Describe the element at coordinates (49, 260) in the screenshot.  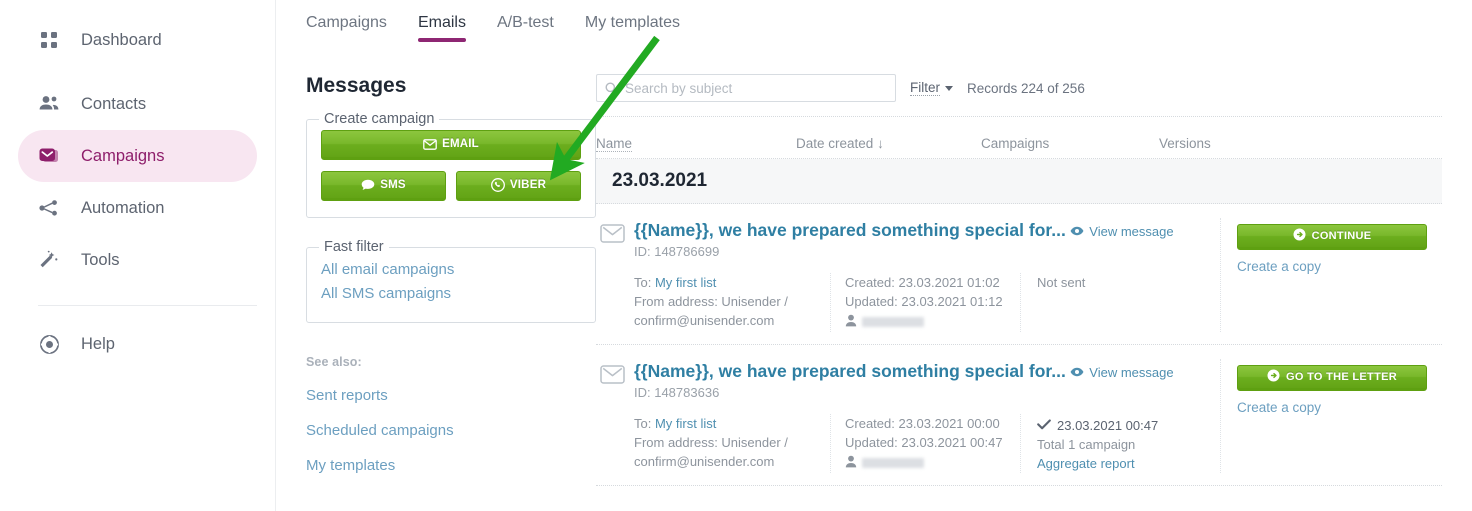
I see `magic-wand-icon` at that location.